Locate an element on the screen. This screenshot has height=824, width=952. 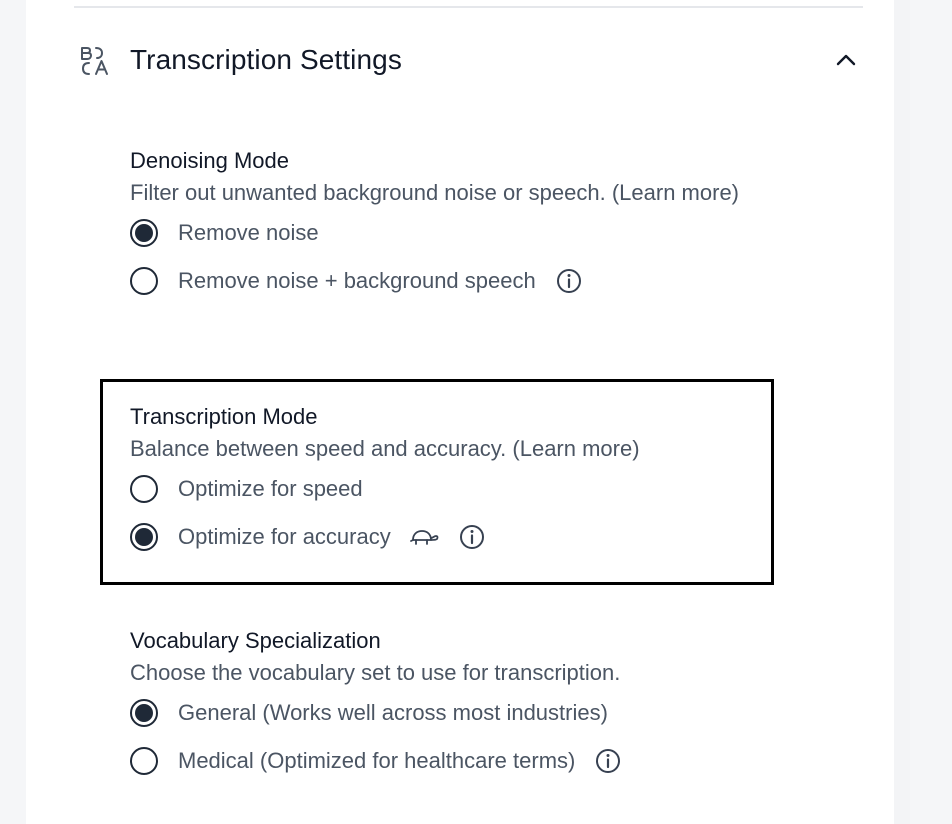
option-remove-noise-background-speech: Remove noise + background speech is located at coordinates (460, 281).